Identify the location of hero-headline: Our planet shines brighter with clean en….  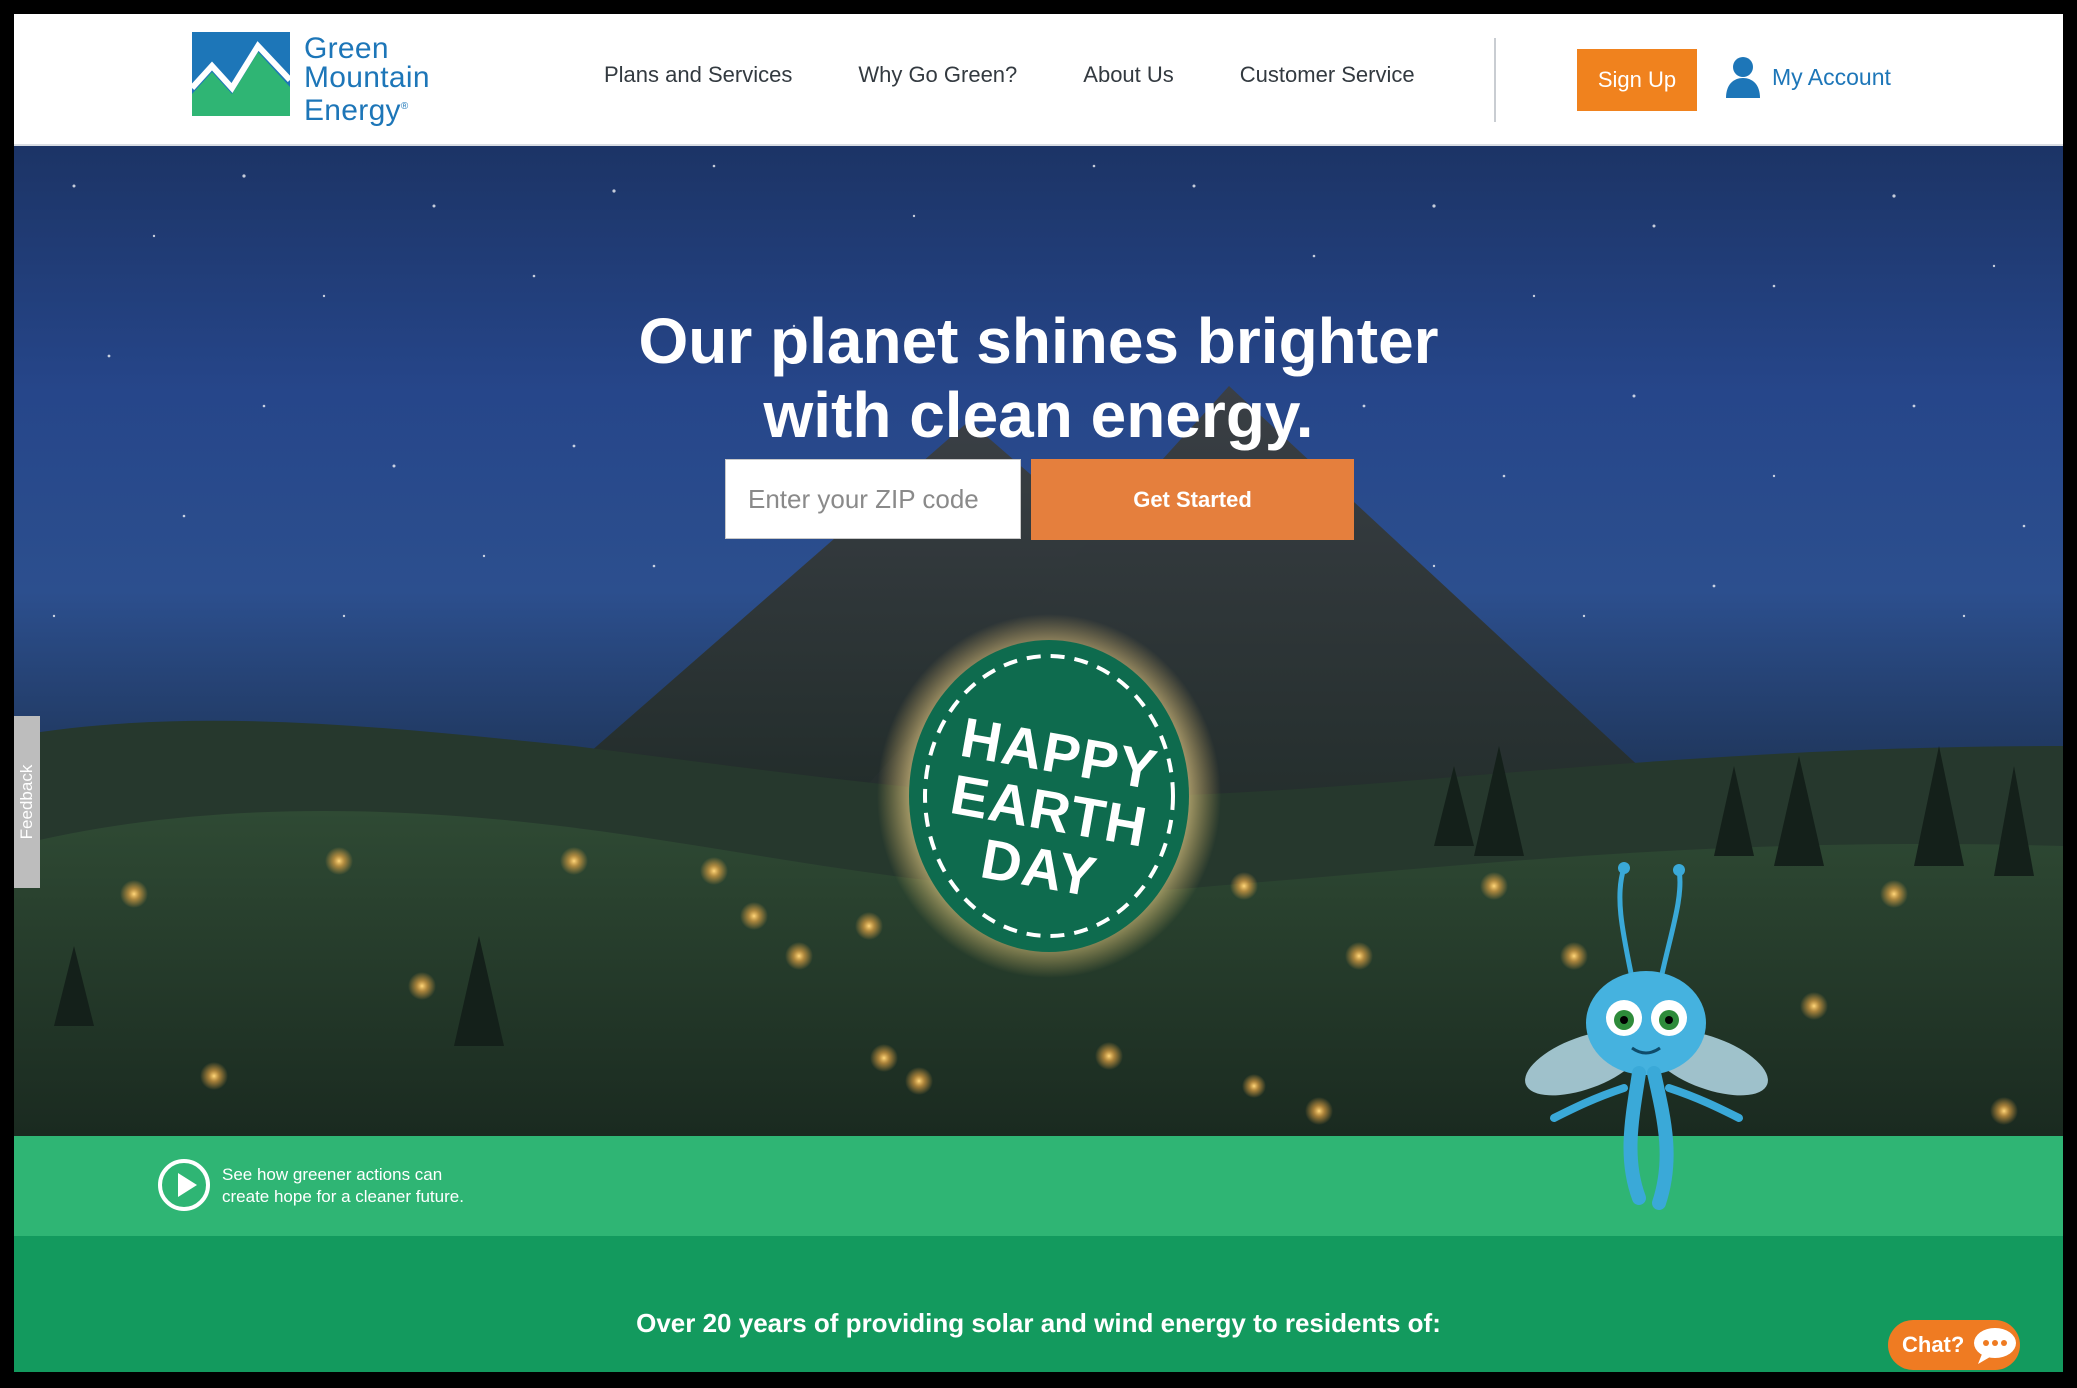
(1038, 378).